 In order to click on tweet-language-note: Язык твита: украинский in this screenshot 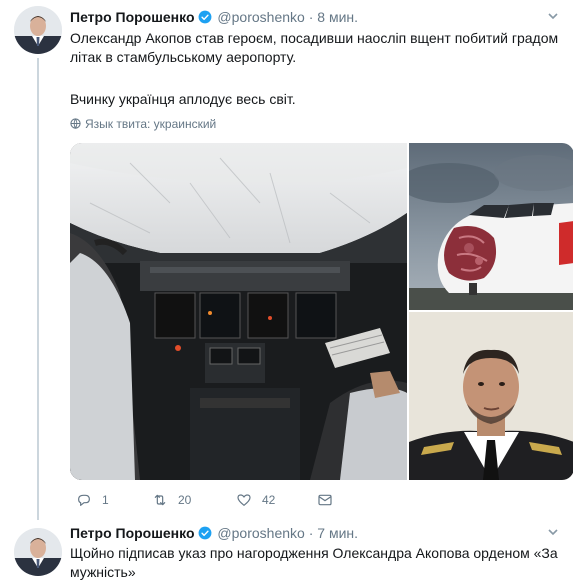, I will do `click(143, 124)`.